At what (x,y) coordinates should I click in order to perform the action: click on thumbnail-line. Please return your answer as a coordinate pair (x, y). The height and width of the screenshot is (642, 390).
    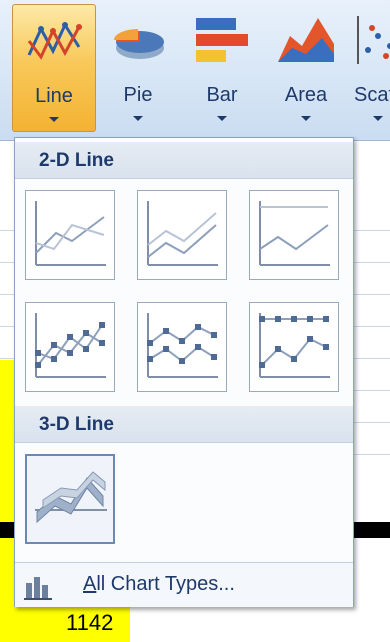
    Looking at the image, I should click on (70, 235).